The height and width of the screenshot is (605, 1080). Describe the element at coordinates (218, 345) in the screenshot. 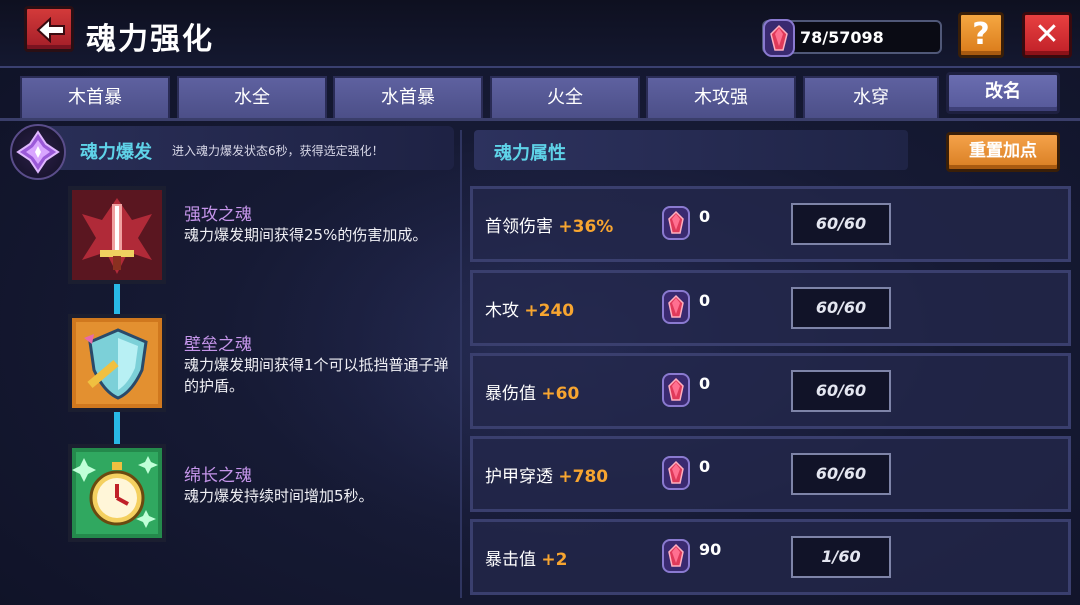

I see `soul-title: 壁垒之魂` at that location.